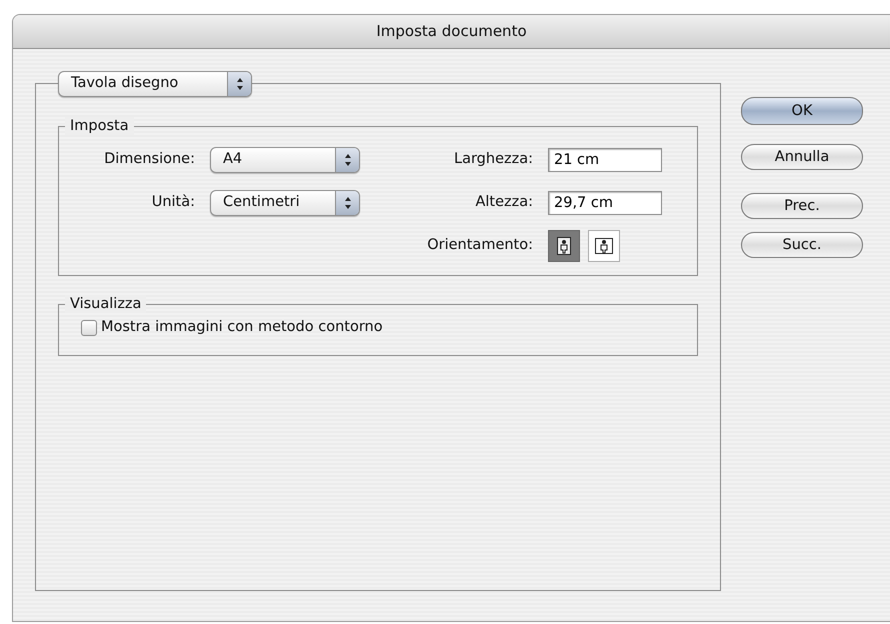 The height and width of the screenshot is (624, 890). Describe the element at coordinates (155, 84) in the screenshot. I see `section-popup: Tavola disegno` at that location.